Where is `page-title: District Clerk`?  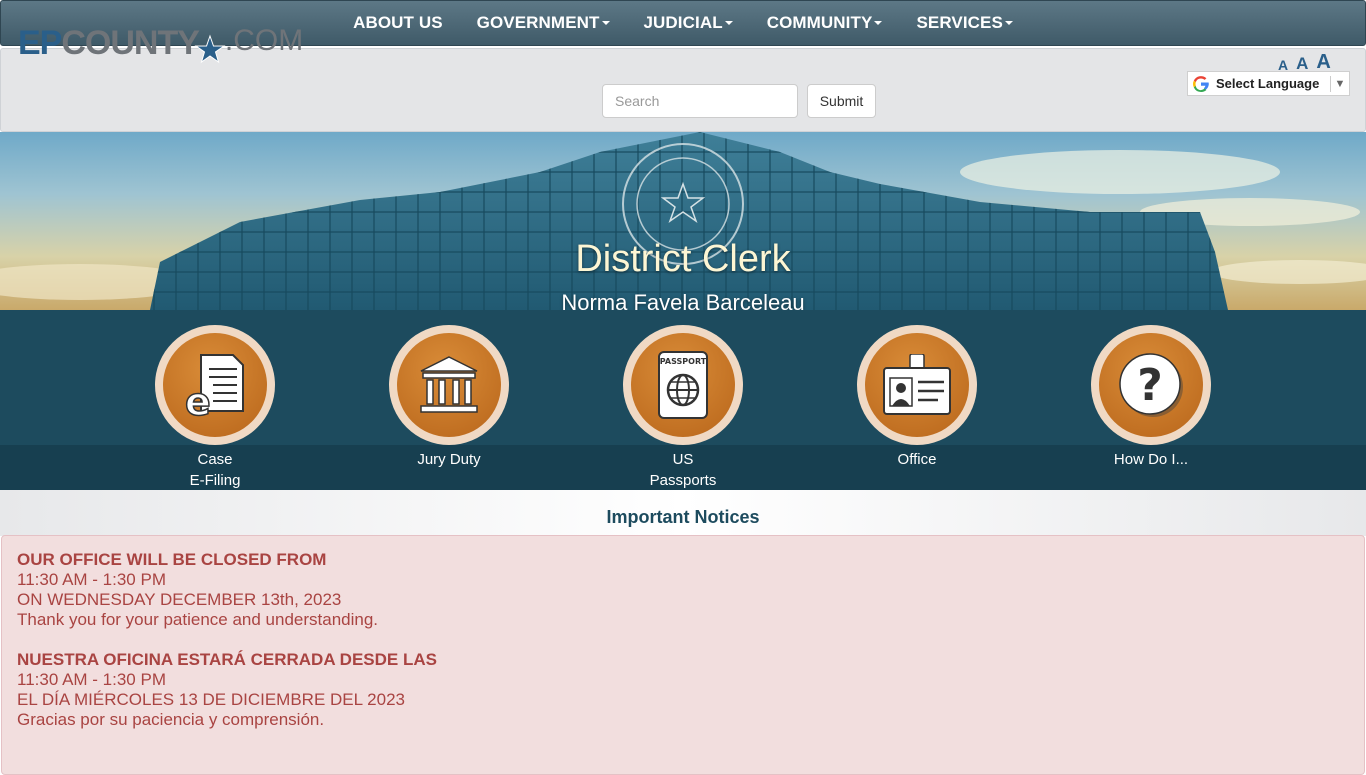 page-title: District Clerk is located at coordinates (683, 259).